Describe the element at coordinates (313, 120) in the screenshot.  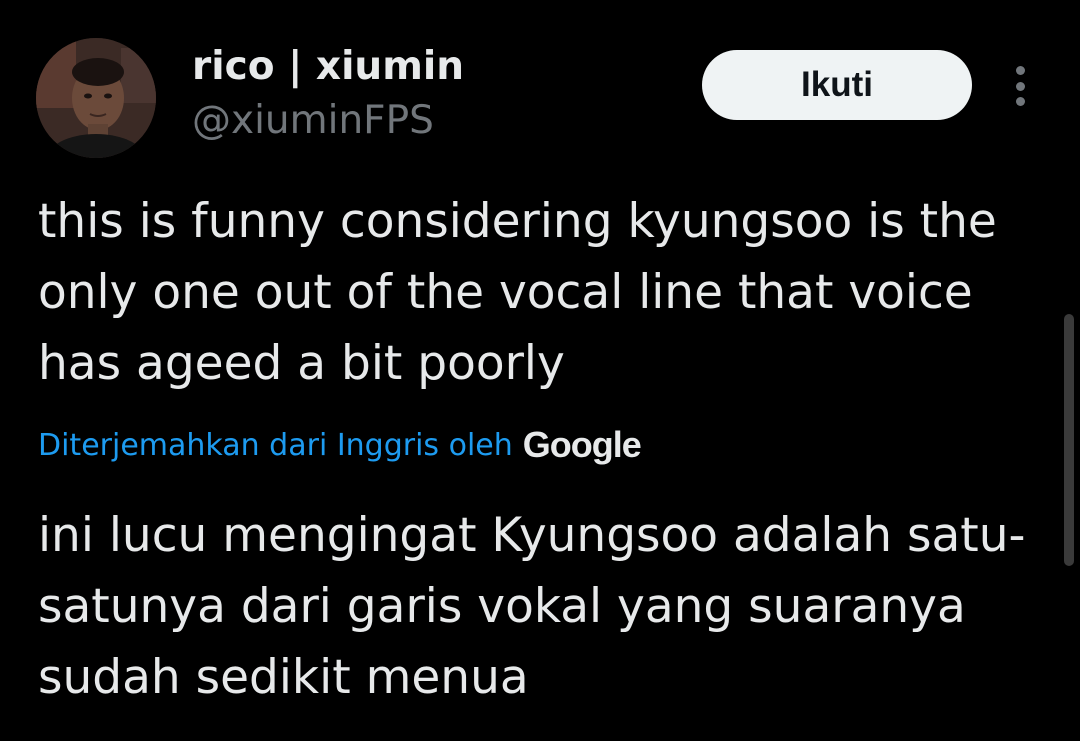
I see `user-handle: @xiuminFPS` at that location.